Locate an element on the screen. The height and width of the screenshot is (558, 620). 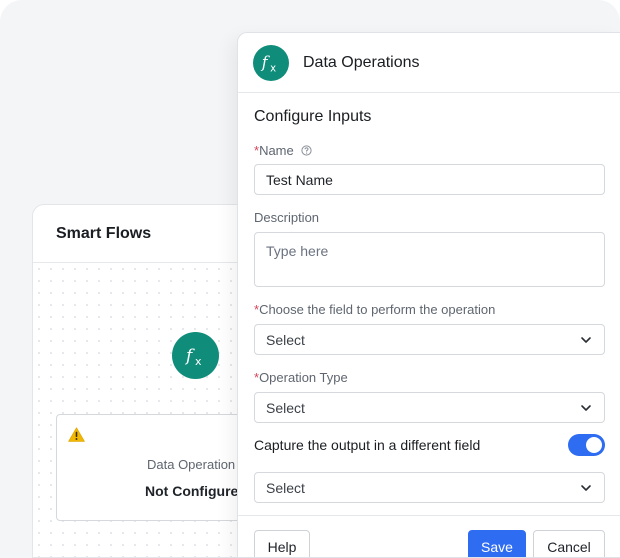
panel-fx-icon: f x is located at coordinates (271, 62).